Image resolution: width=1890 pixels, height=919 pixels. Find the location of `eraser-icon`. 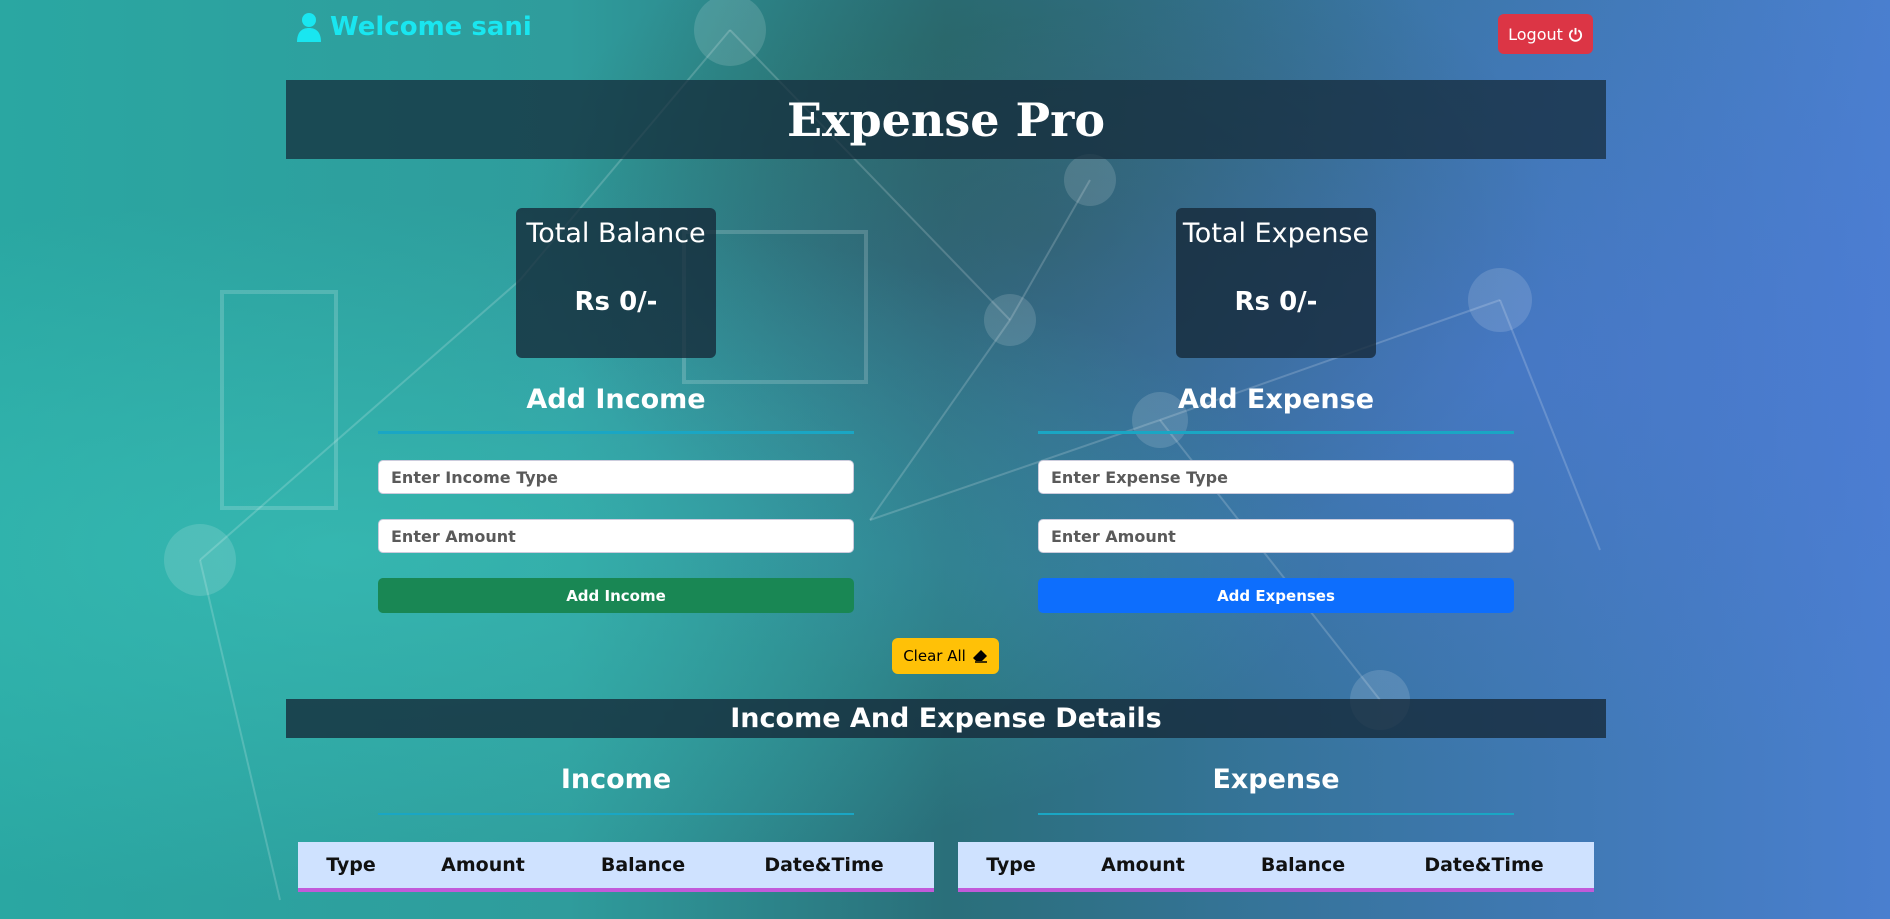

eraser-icon is located at coordinates (979, 656).